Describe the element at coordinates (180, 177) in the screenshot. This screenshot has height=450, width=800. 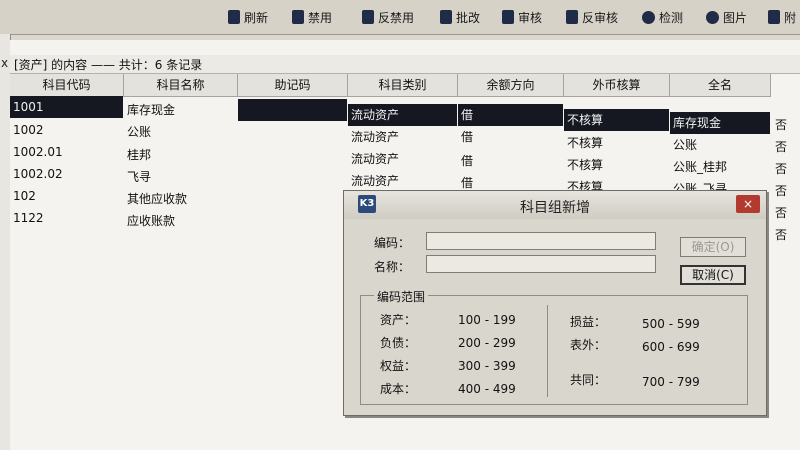
I see `table-cell-name: 飞寻` at that location.